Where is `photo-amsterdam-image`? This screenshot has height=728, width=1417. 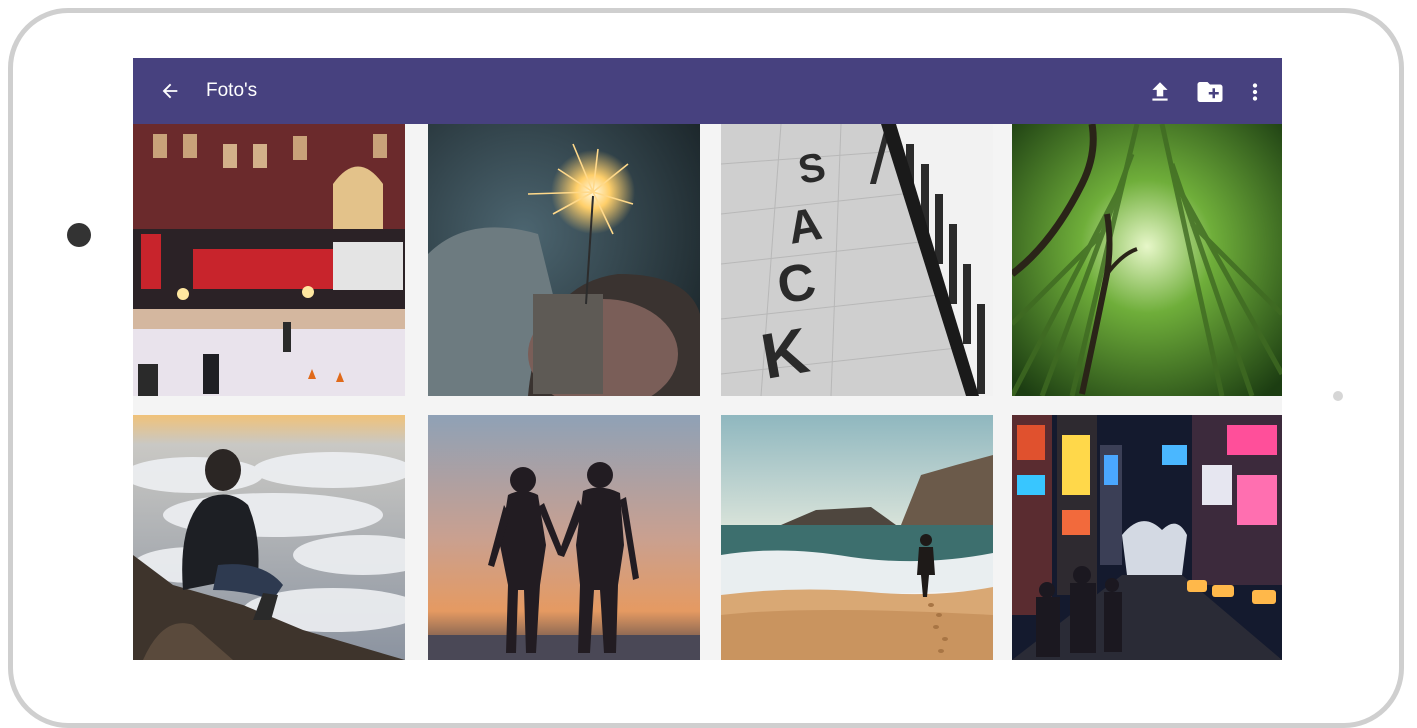 photo-amsterdam-image is located at coordinates (269, 260).